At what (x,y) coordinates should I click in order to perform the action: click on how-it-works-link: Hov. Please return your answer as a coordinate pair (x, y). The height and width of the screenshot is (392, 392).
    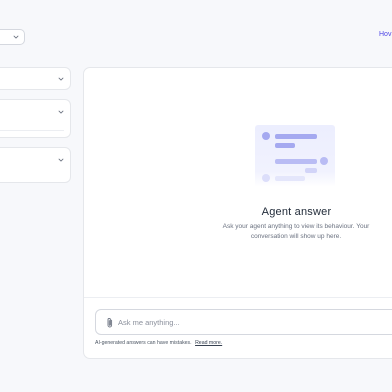
    Looking at the image, I should click on (385, 34).